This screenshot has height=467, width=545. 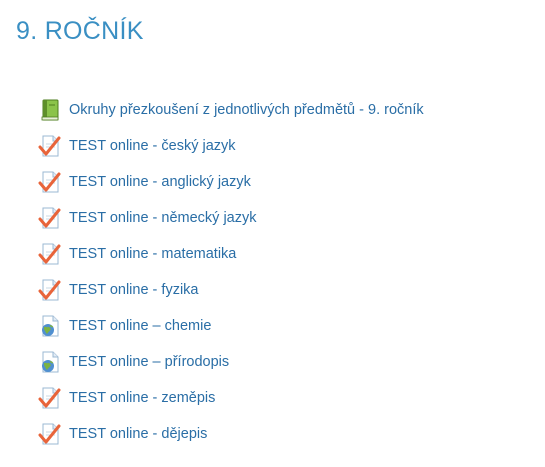 I want to click on activity-label: TEST online – přírodopis, so click(x=149, y=362).